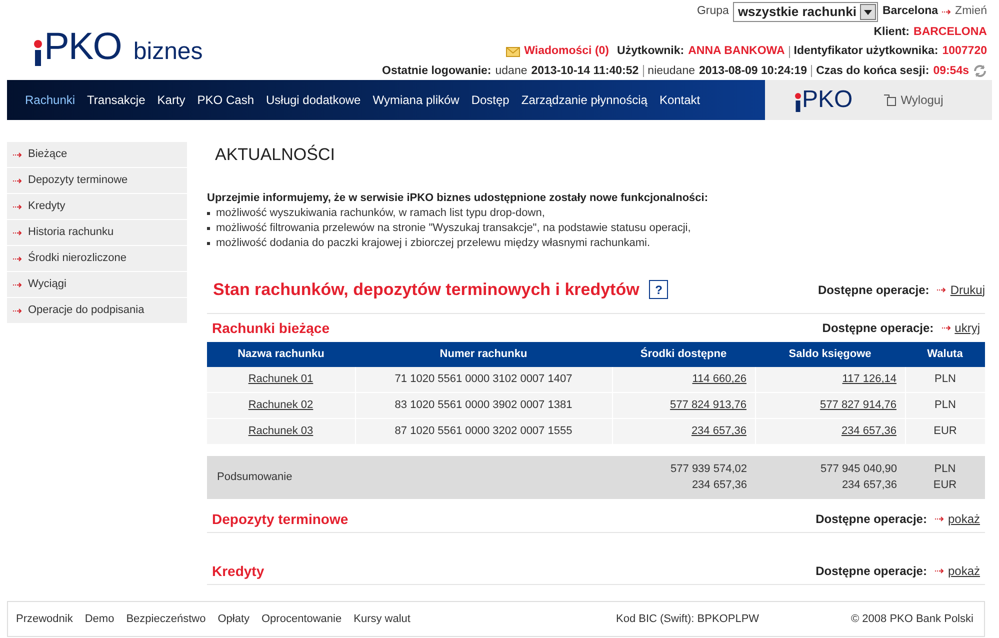 The image size is (999, 638). What do you see at coordinates (964, 52) in the screenshot?
I see `user-id: 1007720` at bounding box center [964, 52].